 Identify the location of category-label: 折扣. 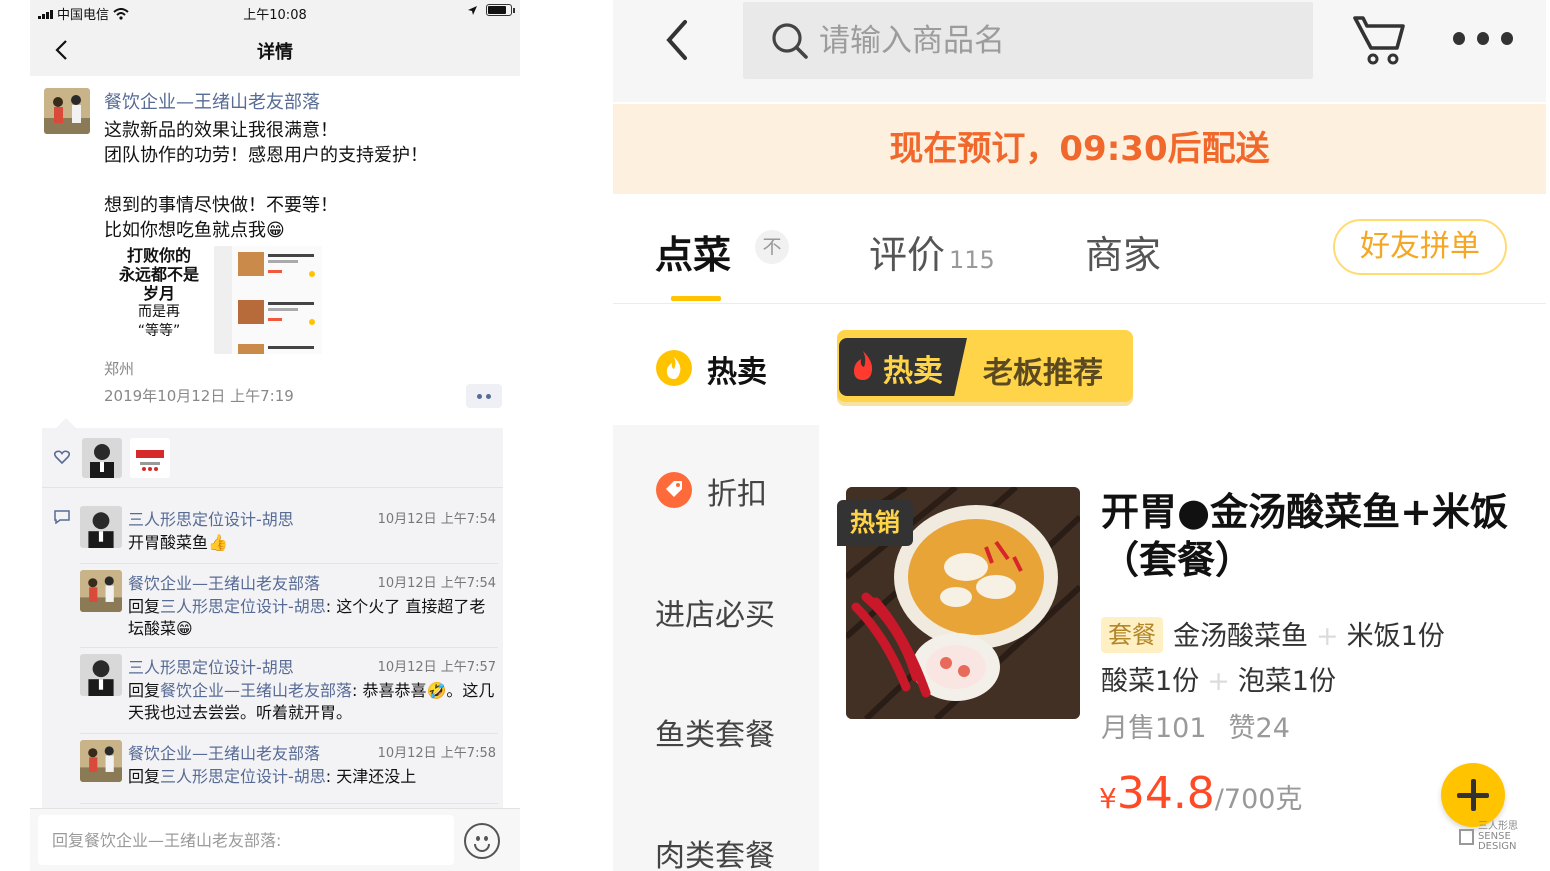
(737, 494).